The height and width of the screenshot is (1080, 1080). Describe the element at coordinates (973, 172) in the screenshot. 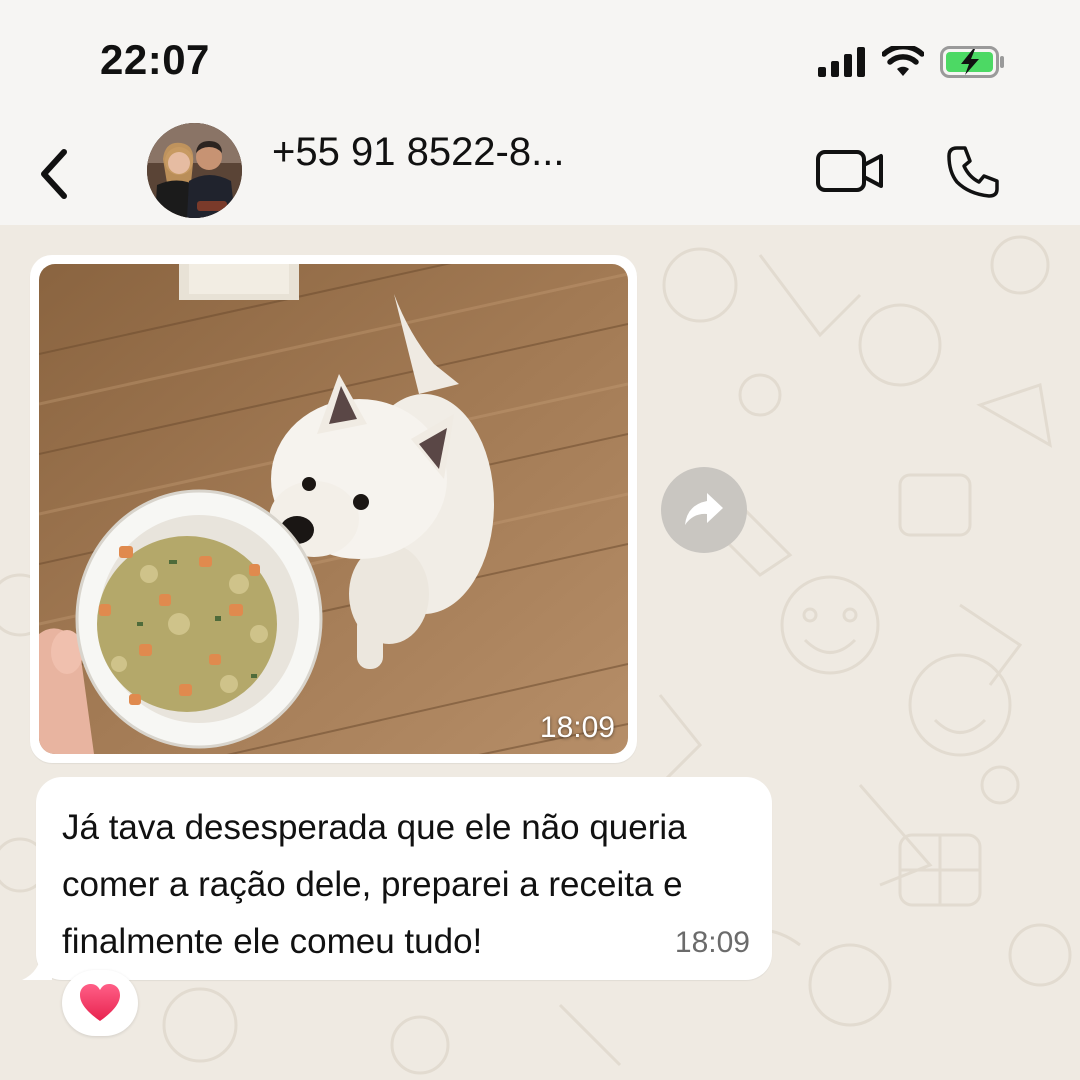

I see `phone-call-icon` at that location.